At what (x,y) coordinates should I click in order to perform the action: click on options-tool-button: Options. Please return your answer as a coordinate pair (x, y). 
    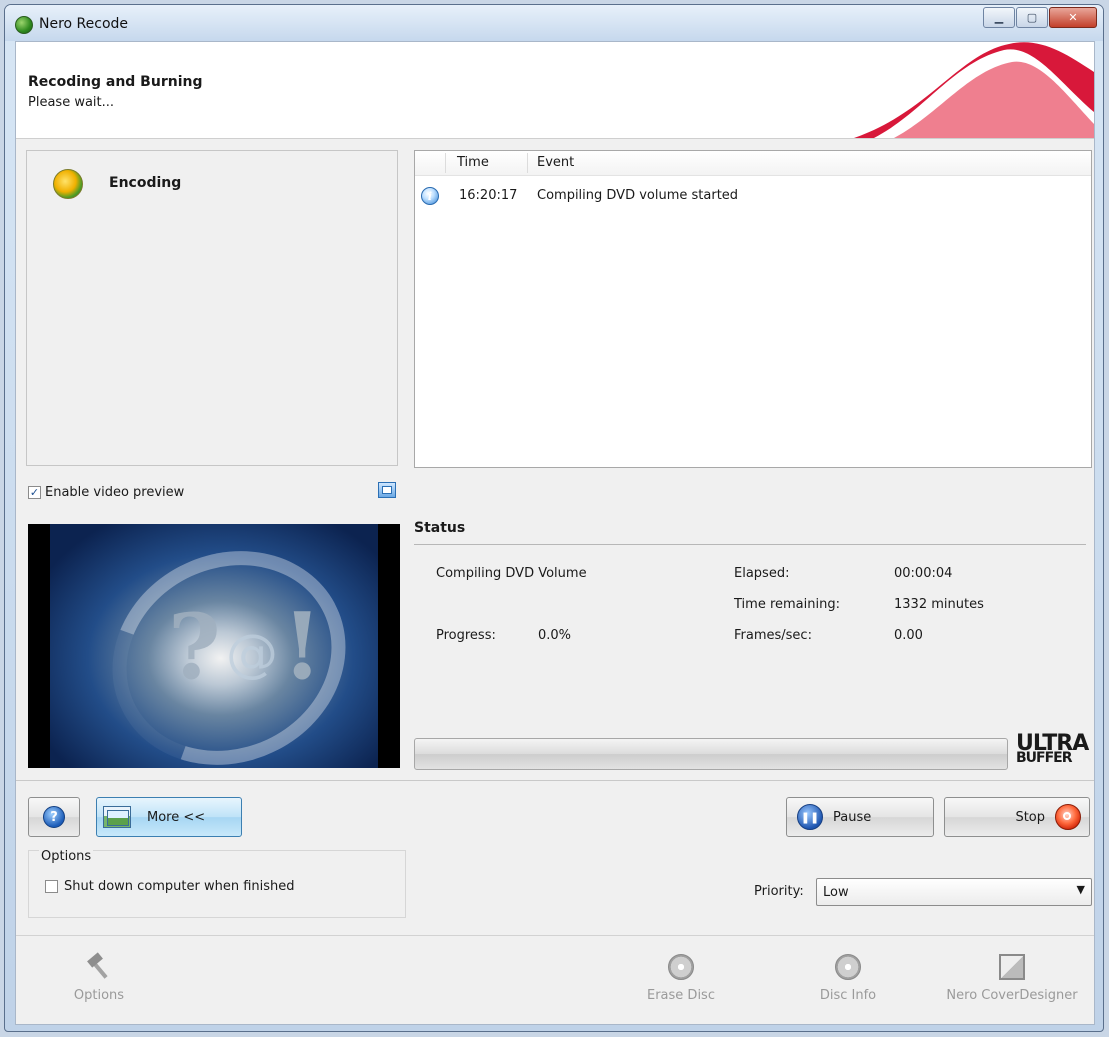
    Looking at the image, I should click on (99, 978).